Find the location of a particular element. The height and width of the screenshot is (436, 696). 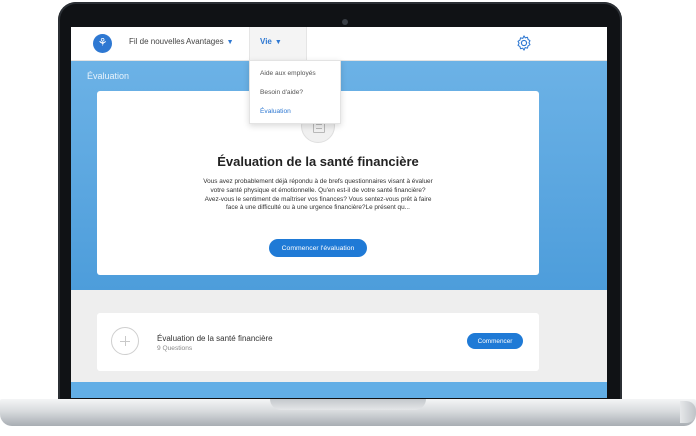

webcam is located at coordinates (345, 22).